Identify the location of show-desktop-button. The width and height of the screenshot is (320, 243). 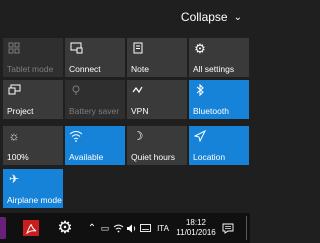
(246, 228).